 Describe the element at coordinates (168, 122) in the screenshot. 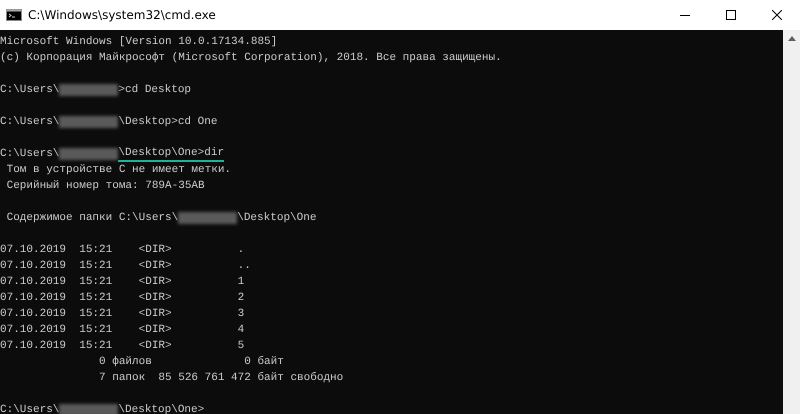

I see `console-text: \Desktop>cd One` at that location.